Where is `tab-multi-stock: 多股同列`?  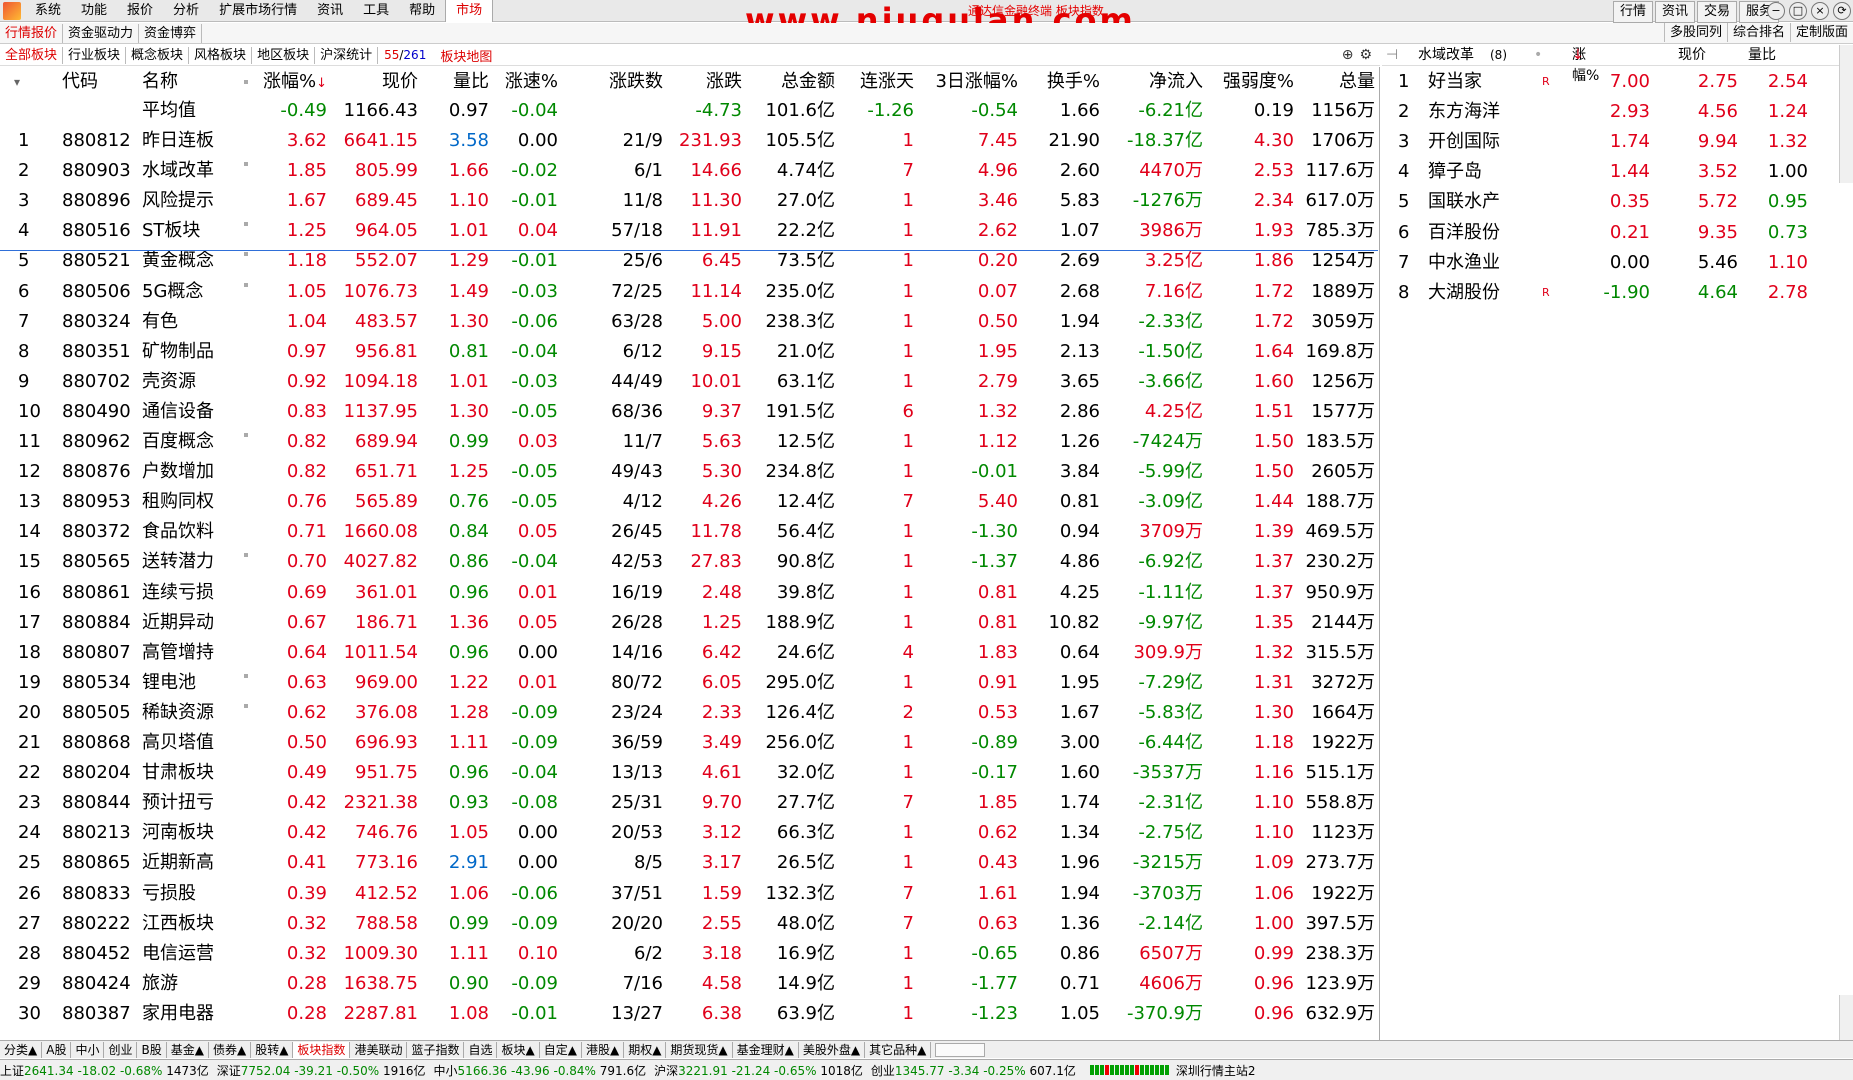 tab-multi-stock: 多股同列 is located at coordinates (1695, 32).